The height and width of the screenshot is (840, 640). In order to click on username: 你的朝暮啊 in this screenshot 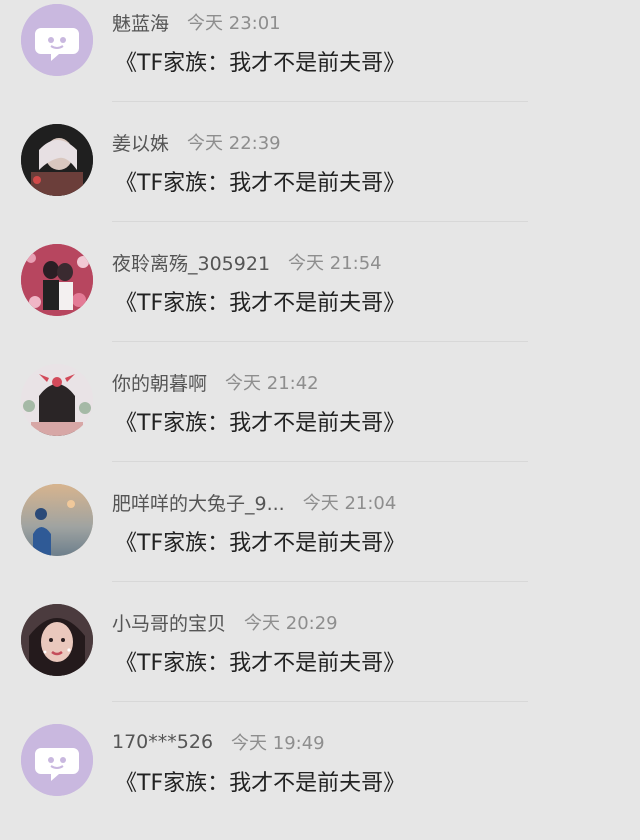, I will do `click(159, 382)`.